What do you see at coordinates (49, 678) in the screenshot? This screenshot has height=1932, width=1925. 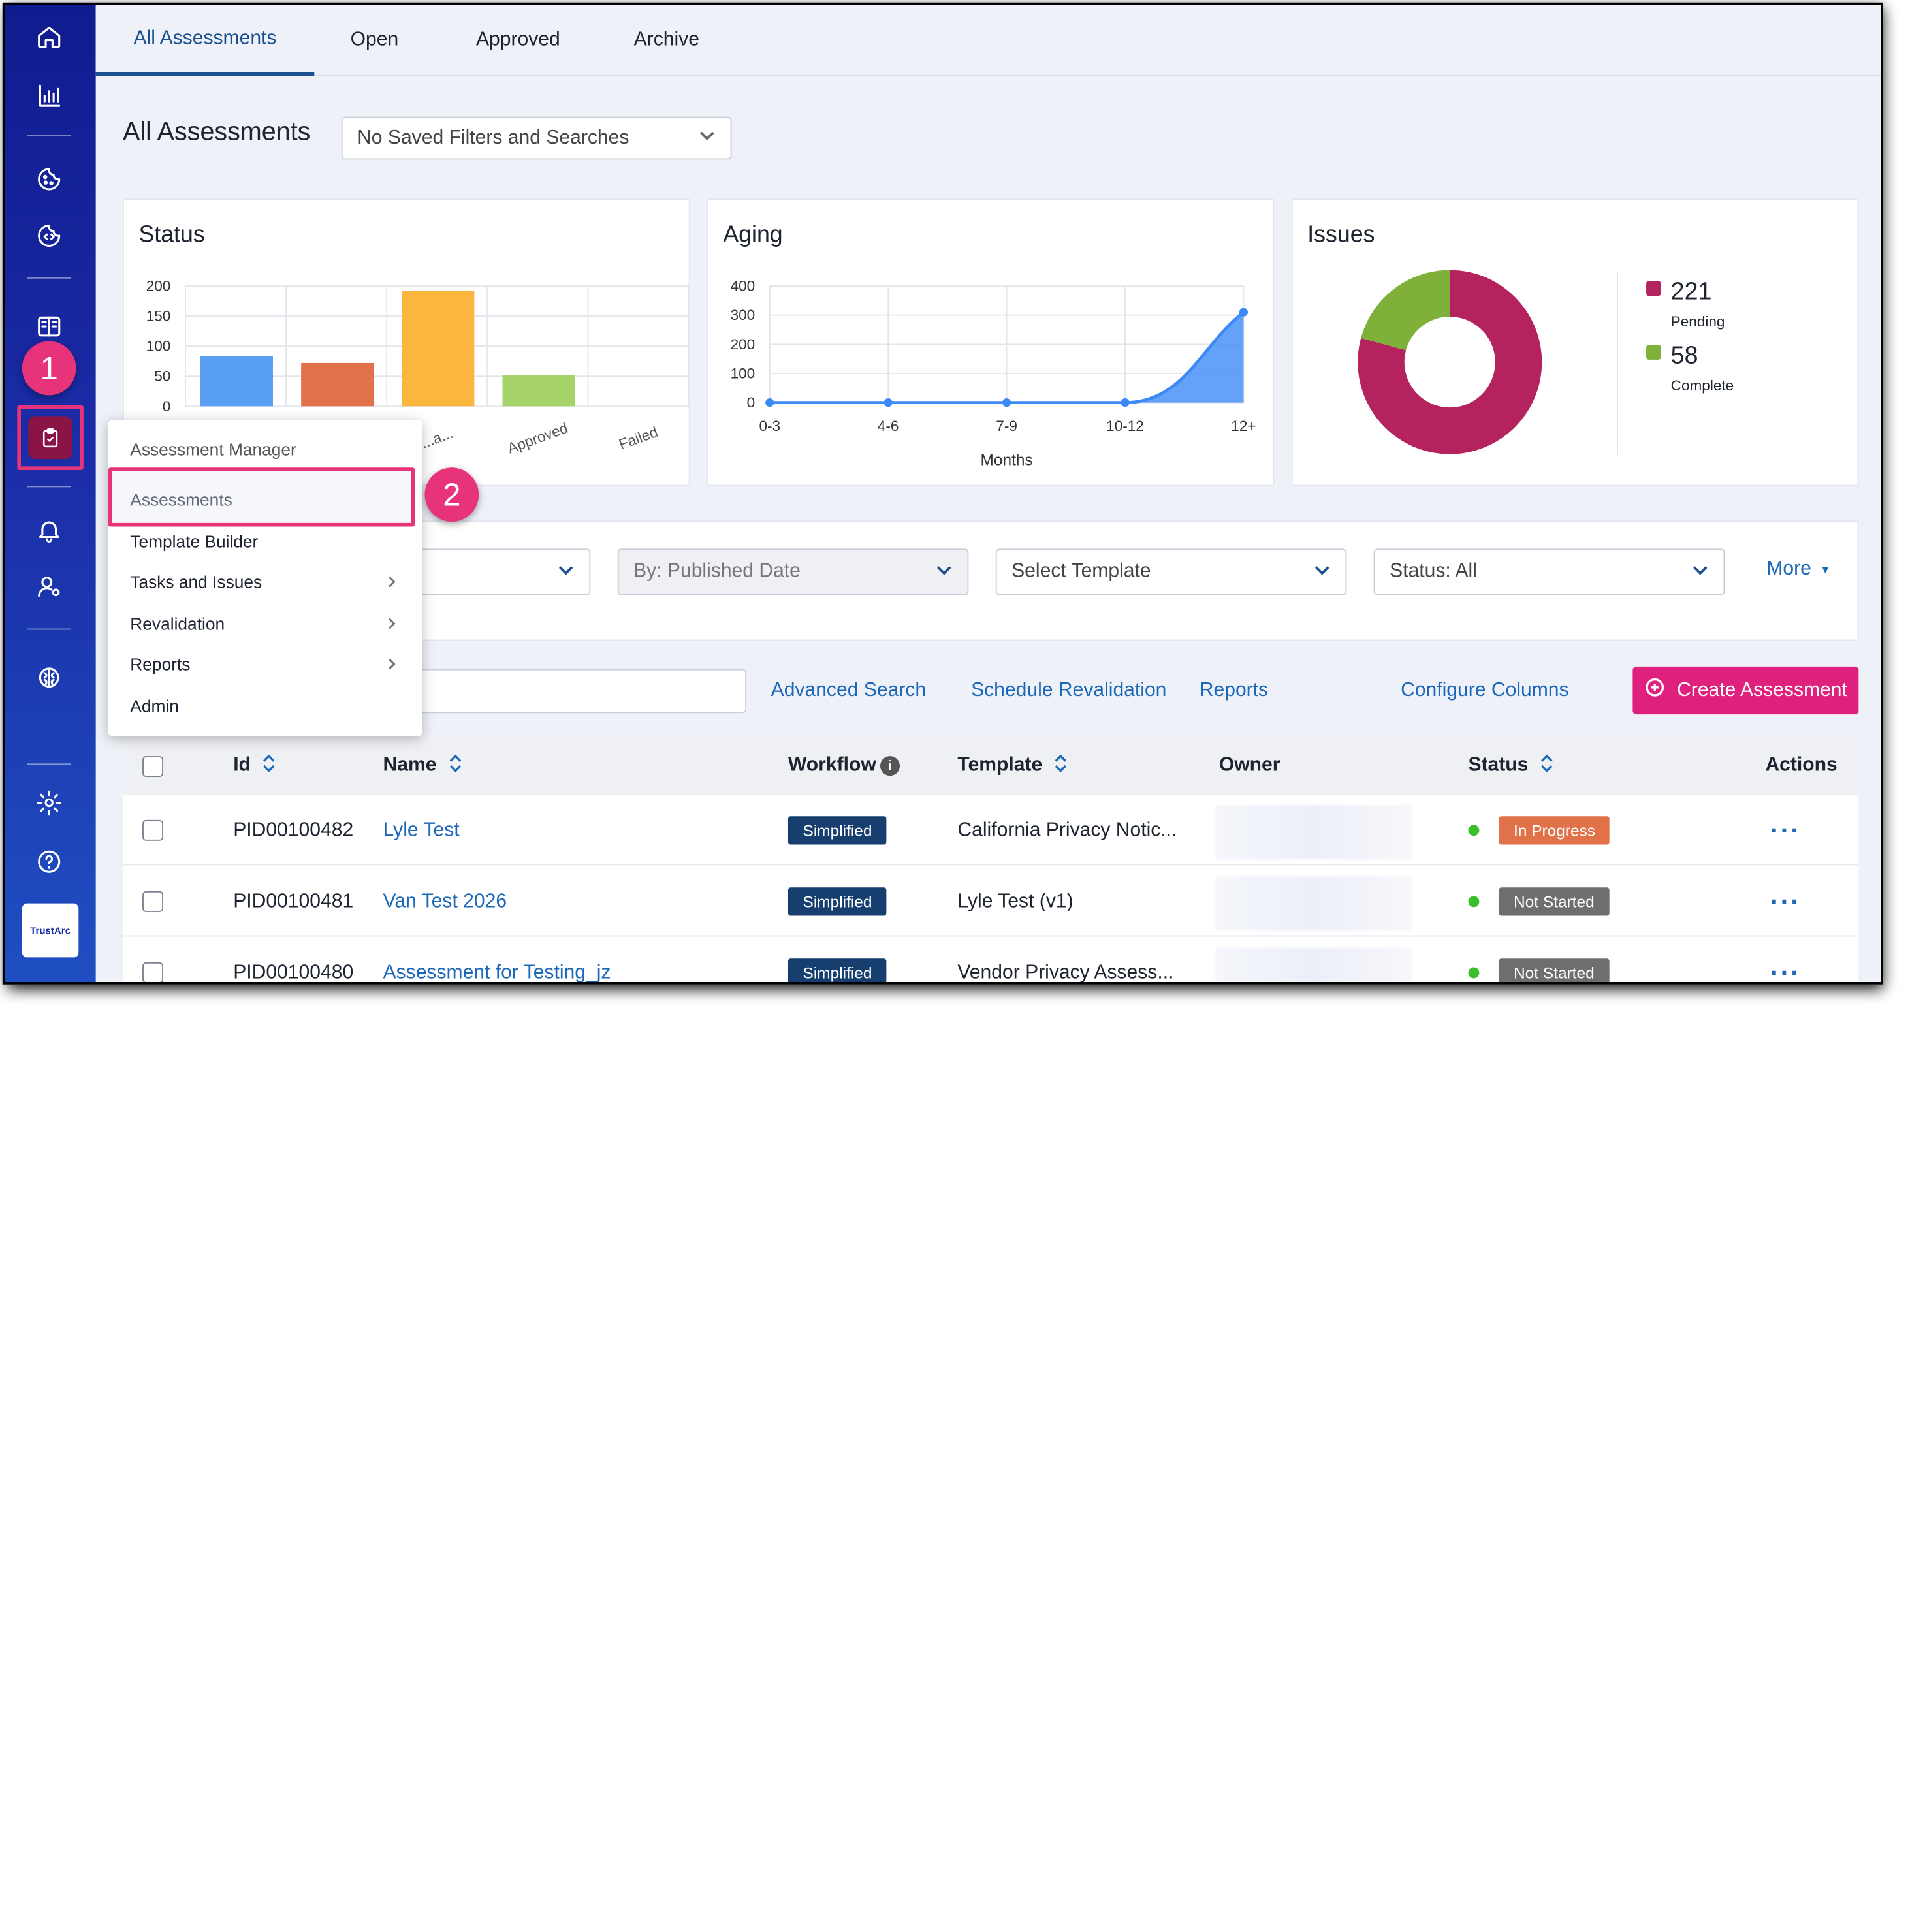 I see `brain-icon` at bounding box center [49, 678].